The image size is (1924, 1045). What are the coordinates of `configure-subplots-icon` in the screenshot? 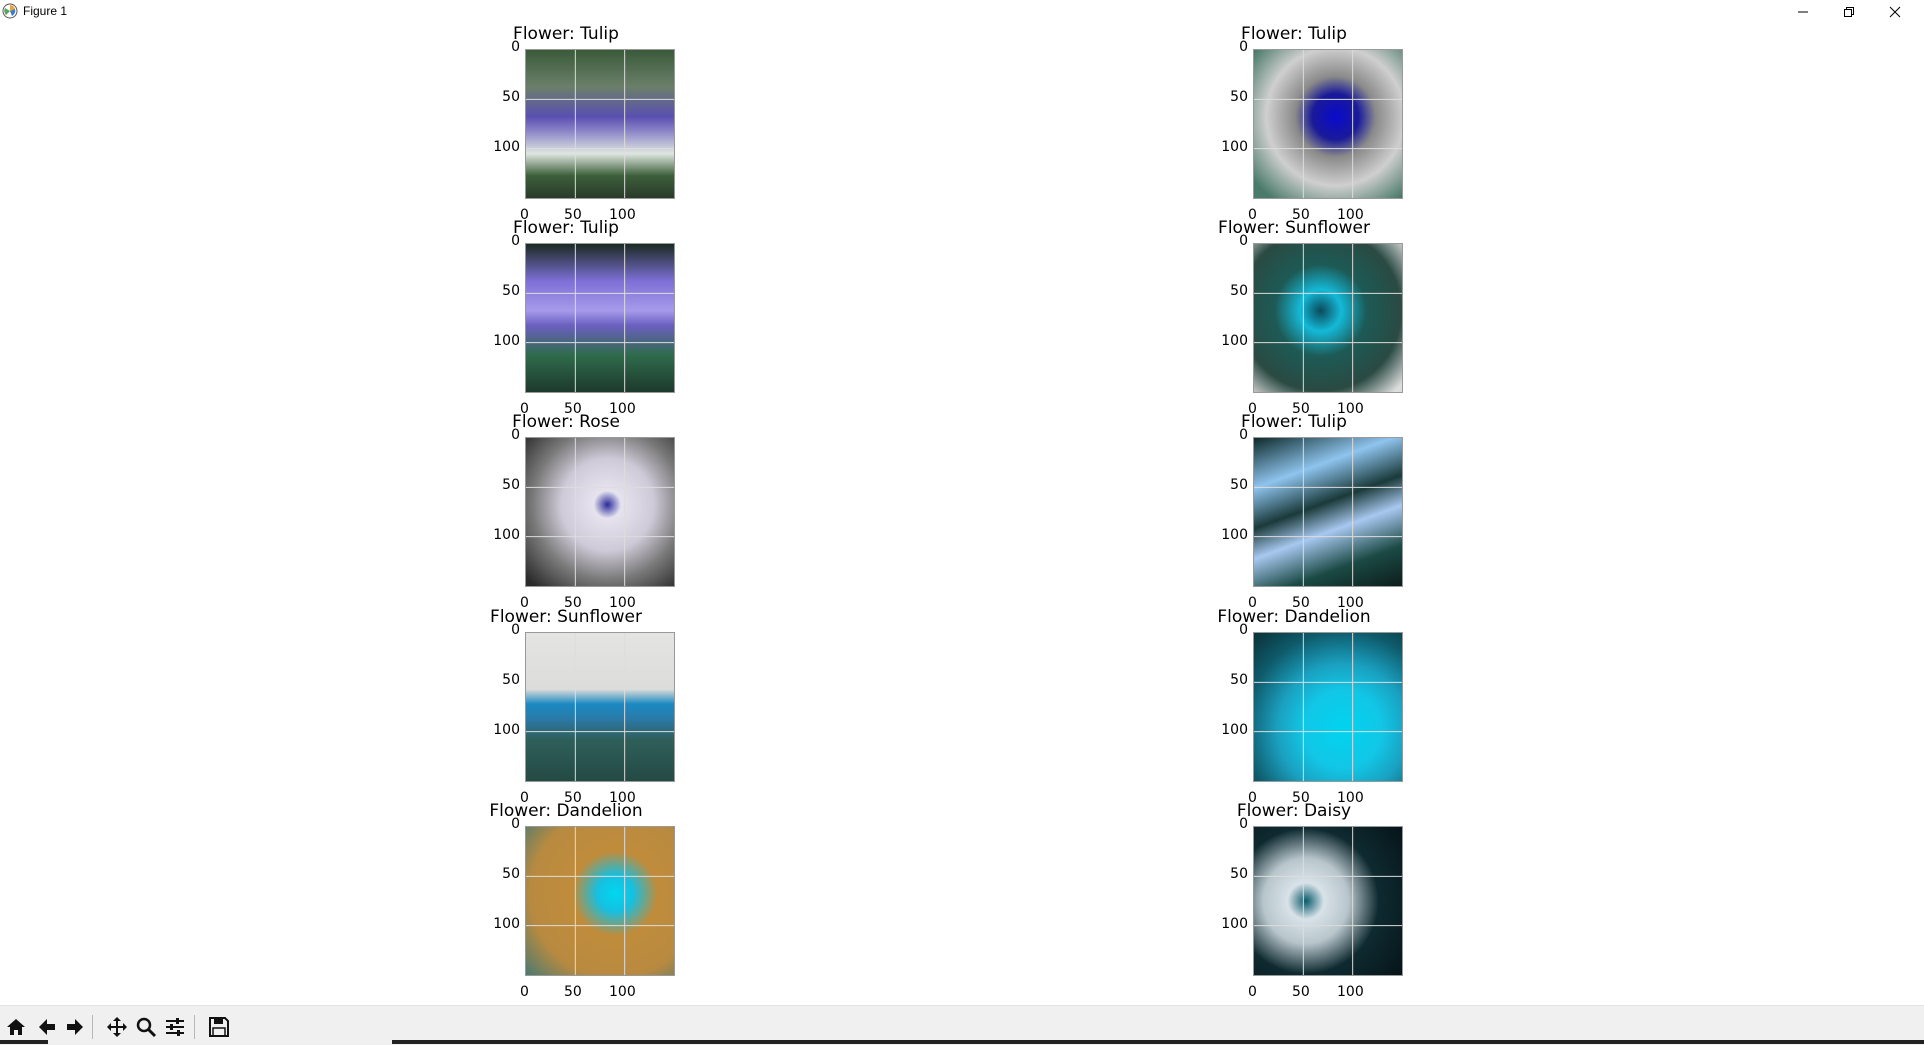 It's located at (175, 1027).